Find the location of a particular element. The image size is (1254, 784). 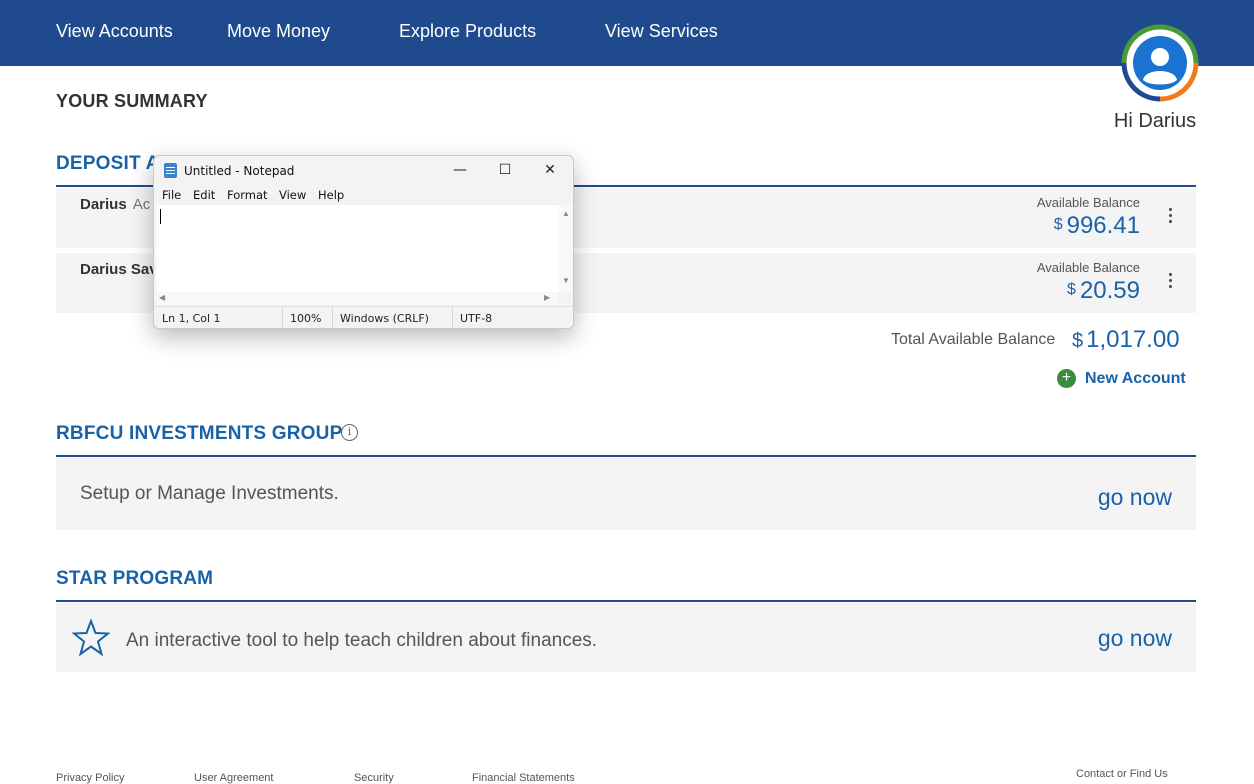

footer-security-link: Security is located at coordinates (374, 778).